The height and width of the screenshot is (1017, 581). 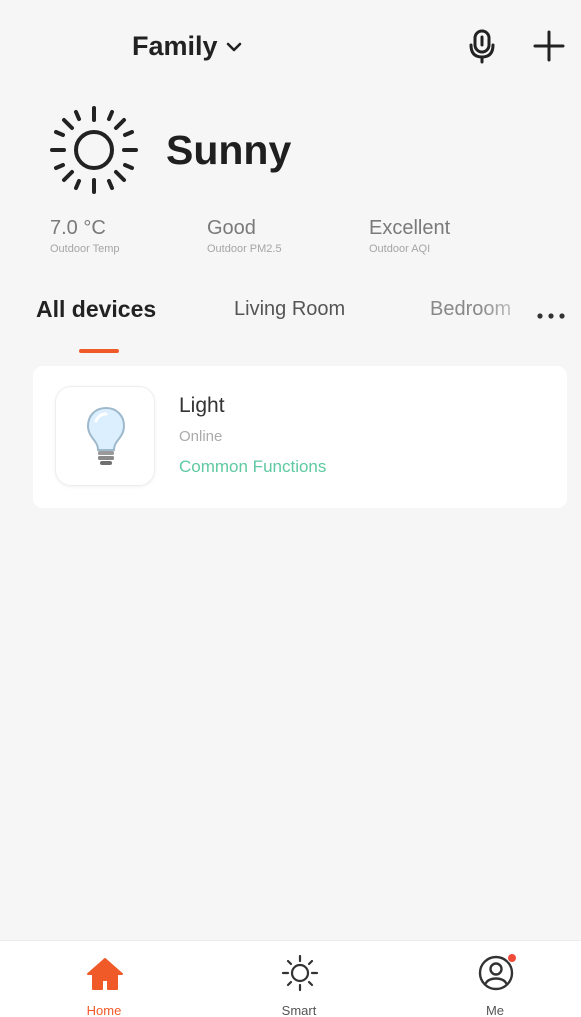 What do you see at coordinates (290, 325) in the screenshot?
I see `room-tabs: All devices Living Room Bedroom` at bounding box center [290, 325].